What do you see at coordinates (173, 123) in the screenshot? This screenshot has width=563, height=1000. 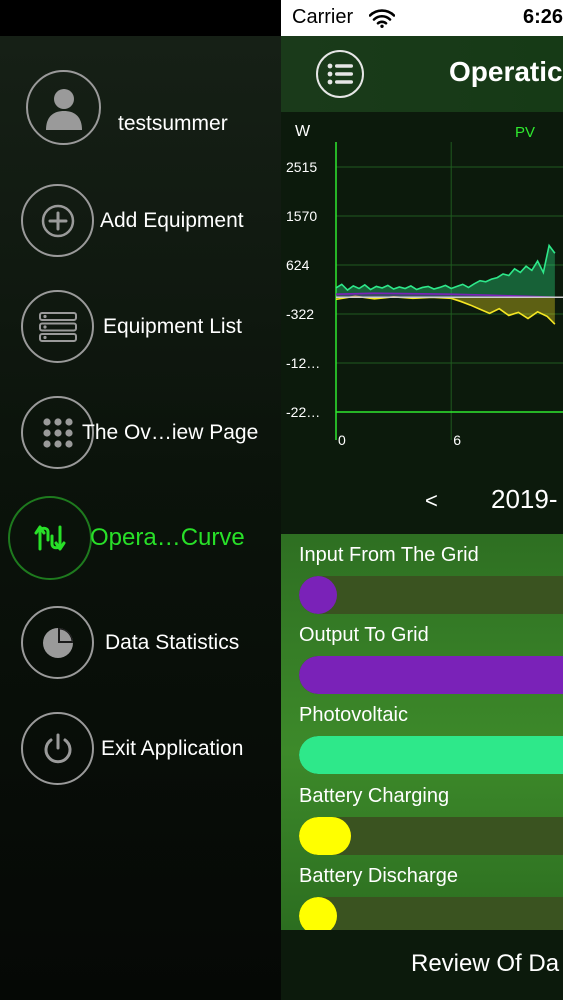 I see `user-name: testsummer` at bounding box center [173, 123].